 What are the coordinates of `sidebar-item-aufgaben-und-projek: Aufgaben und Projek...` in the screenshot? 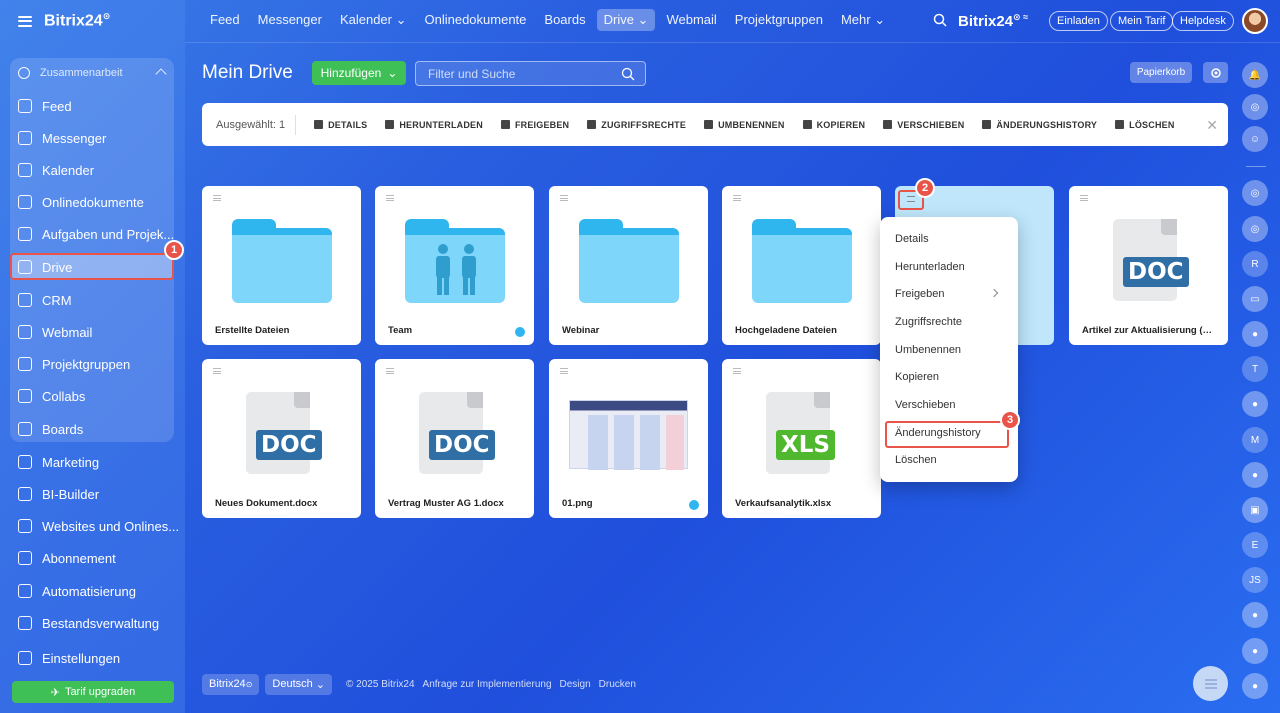 It's located at (96, 234).